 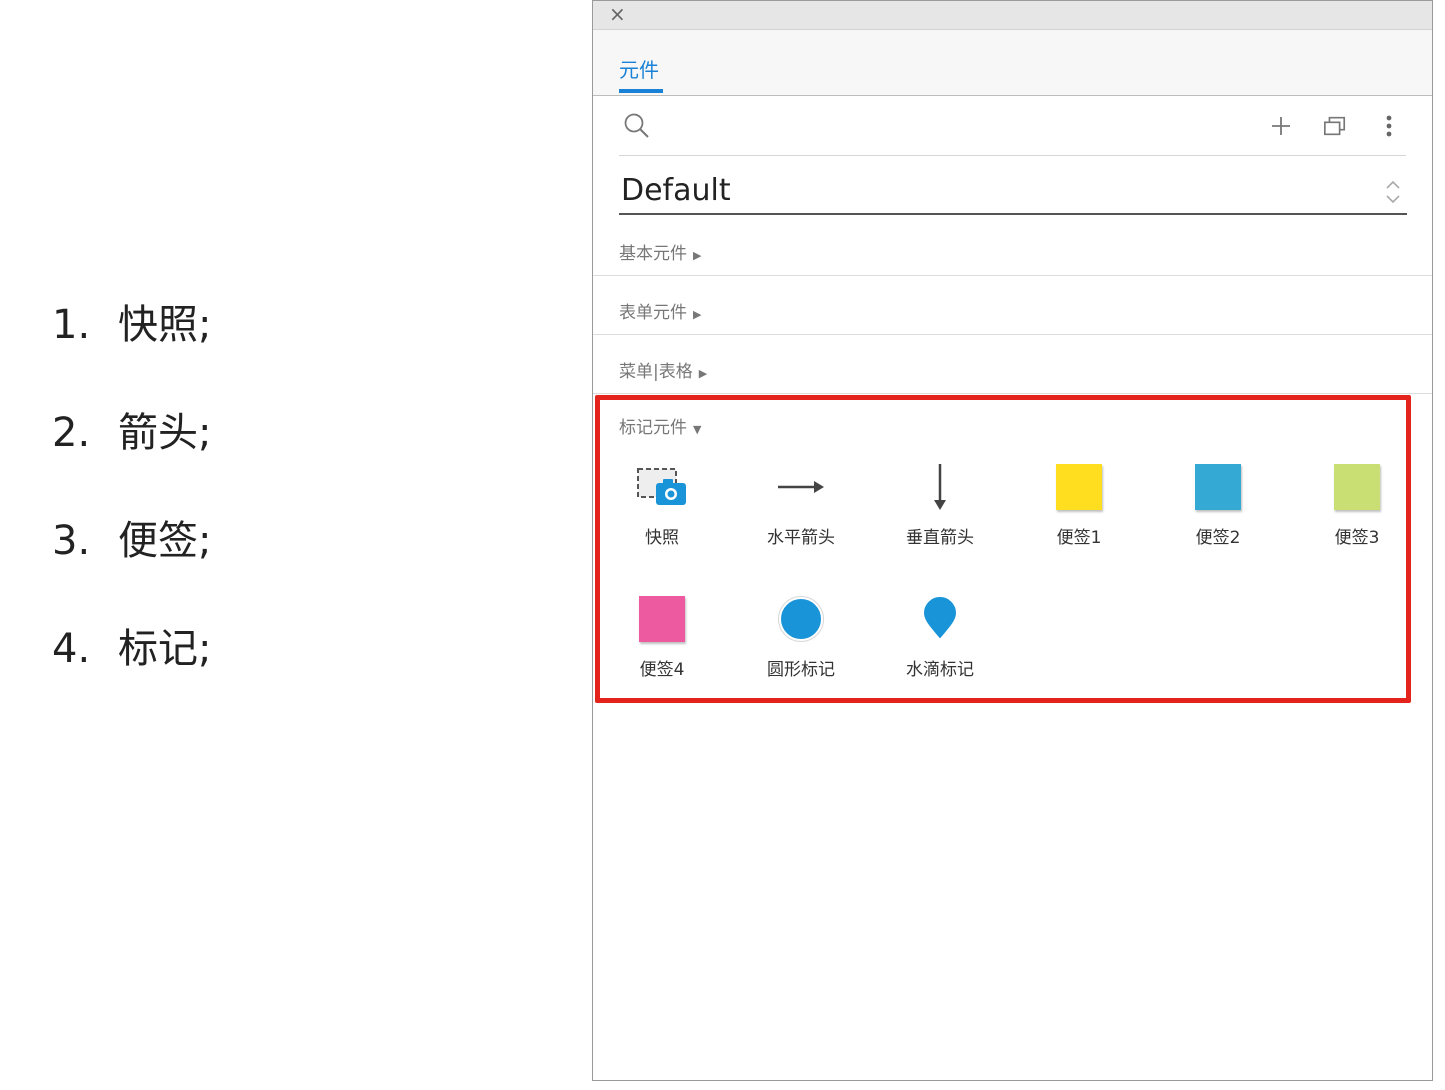 What do you see at coordinates (653, 313) in the screenshot?
I see `section-label: 表单元件` at bounding box center [653, 313].